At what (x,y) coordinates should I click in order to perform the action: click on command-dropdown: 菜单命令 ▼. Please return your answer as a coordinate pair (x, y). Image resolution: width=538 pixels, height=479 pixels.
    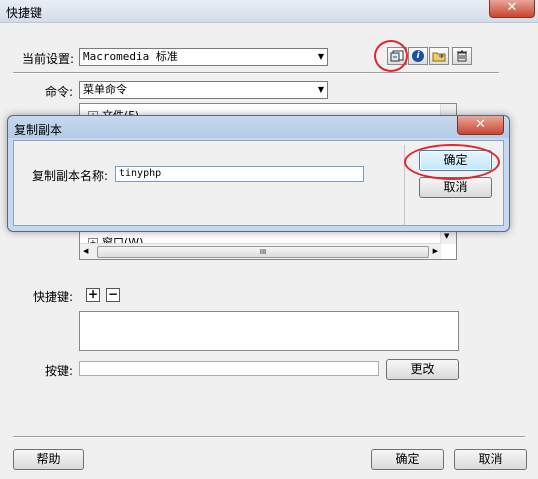
    Looking at the image, I should click on (203, 90).